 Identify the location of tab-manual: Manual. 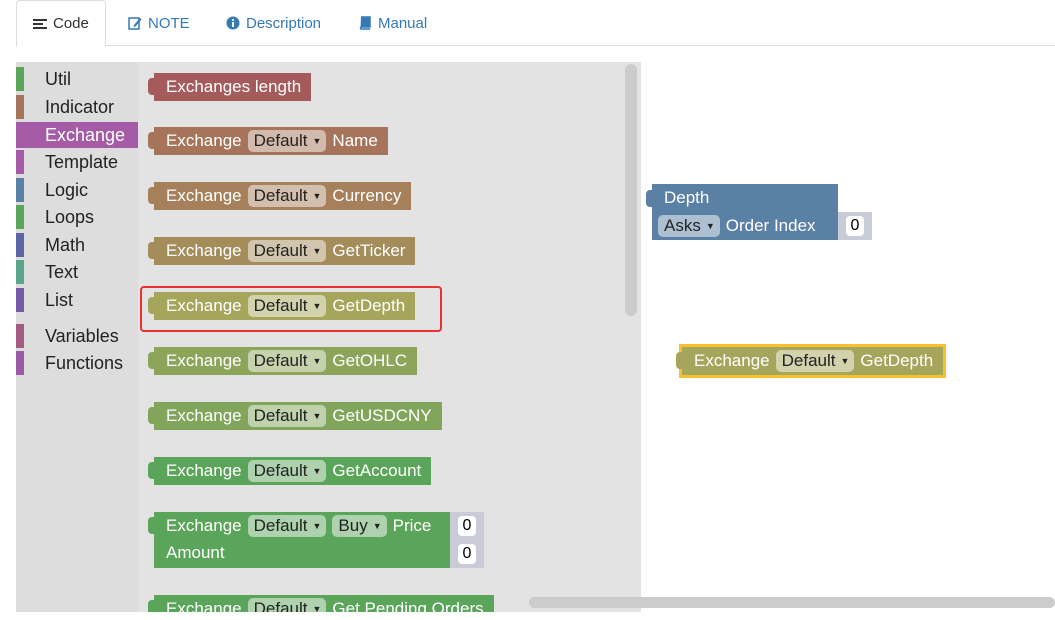
(392, 23).